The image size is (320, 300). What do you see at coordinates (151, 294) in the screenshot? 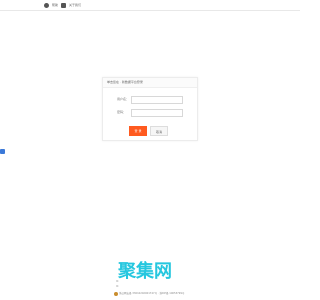
I see `footer-registration: 浙公网安备 33010202001747号 · 浙ICP备 10053799号` at bounding box center [151, 294].